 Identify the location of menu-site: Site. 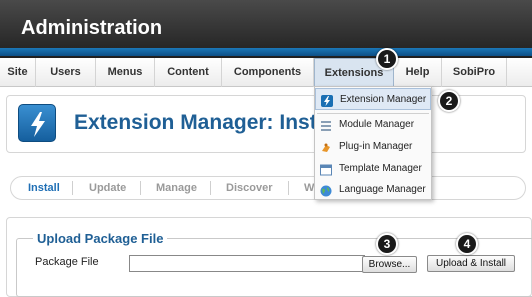
(18, 72).